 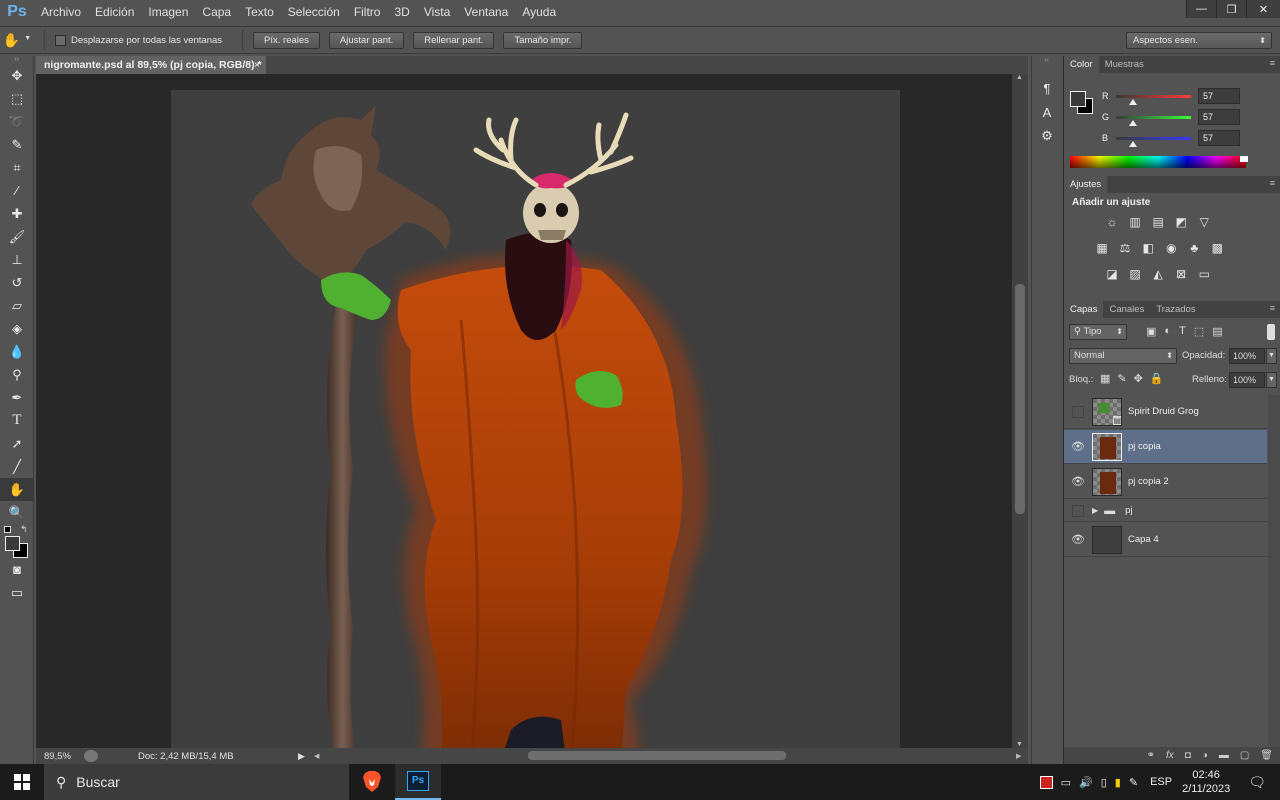 I want to click on blend-mode-select: Normal ⬍, so click(x=1123, y=356).